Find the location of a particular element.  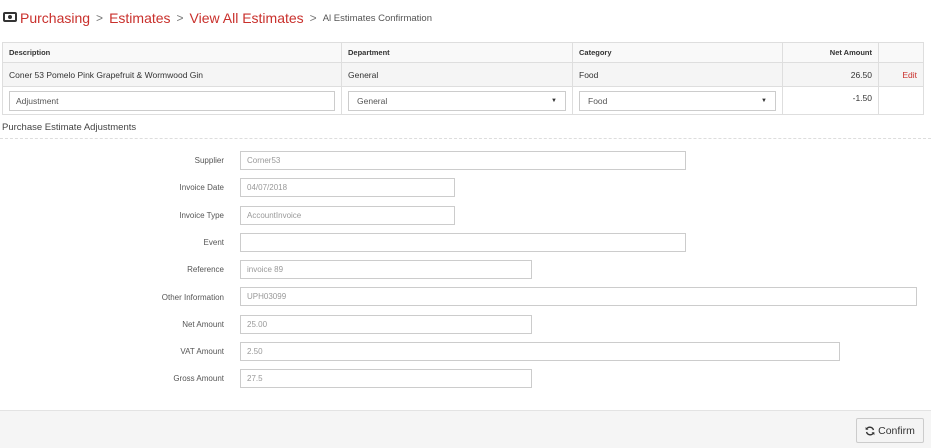

net-amount-label: Net Amount is located at coordinates (203, 324).